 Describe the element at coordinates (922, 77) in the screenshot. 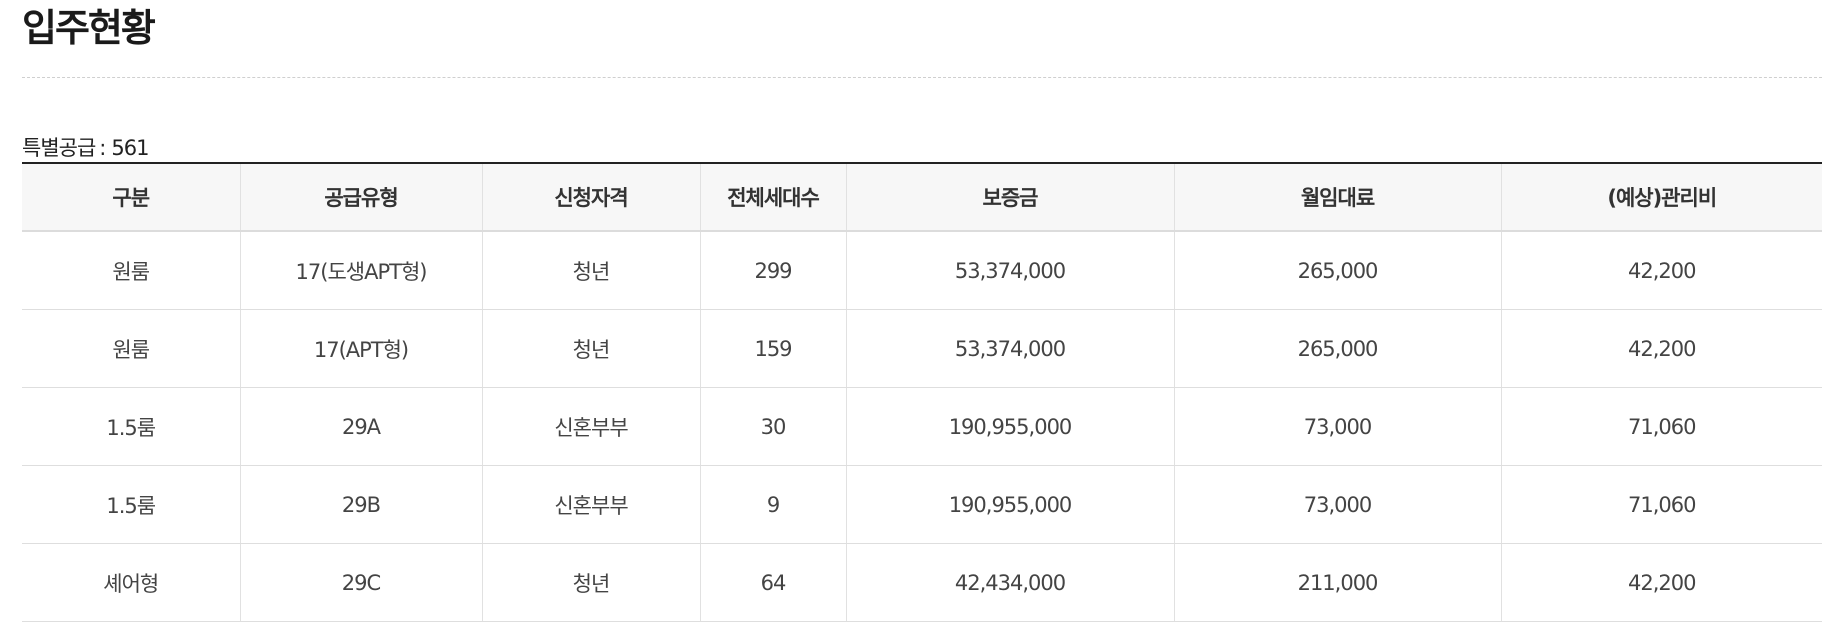

I see `title-divider` at that location.